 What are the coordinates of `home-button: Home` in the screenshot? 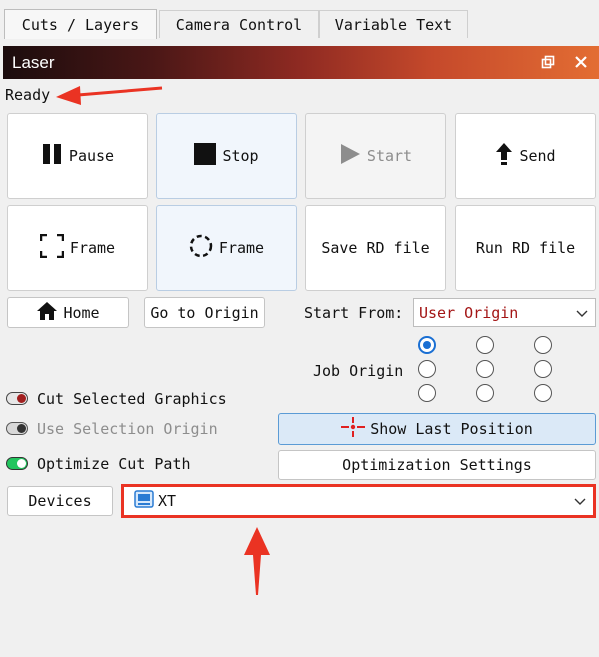 It's located at (68, 312).